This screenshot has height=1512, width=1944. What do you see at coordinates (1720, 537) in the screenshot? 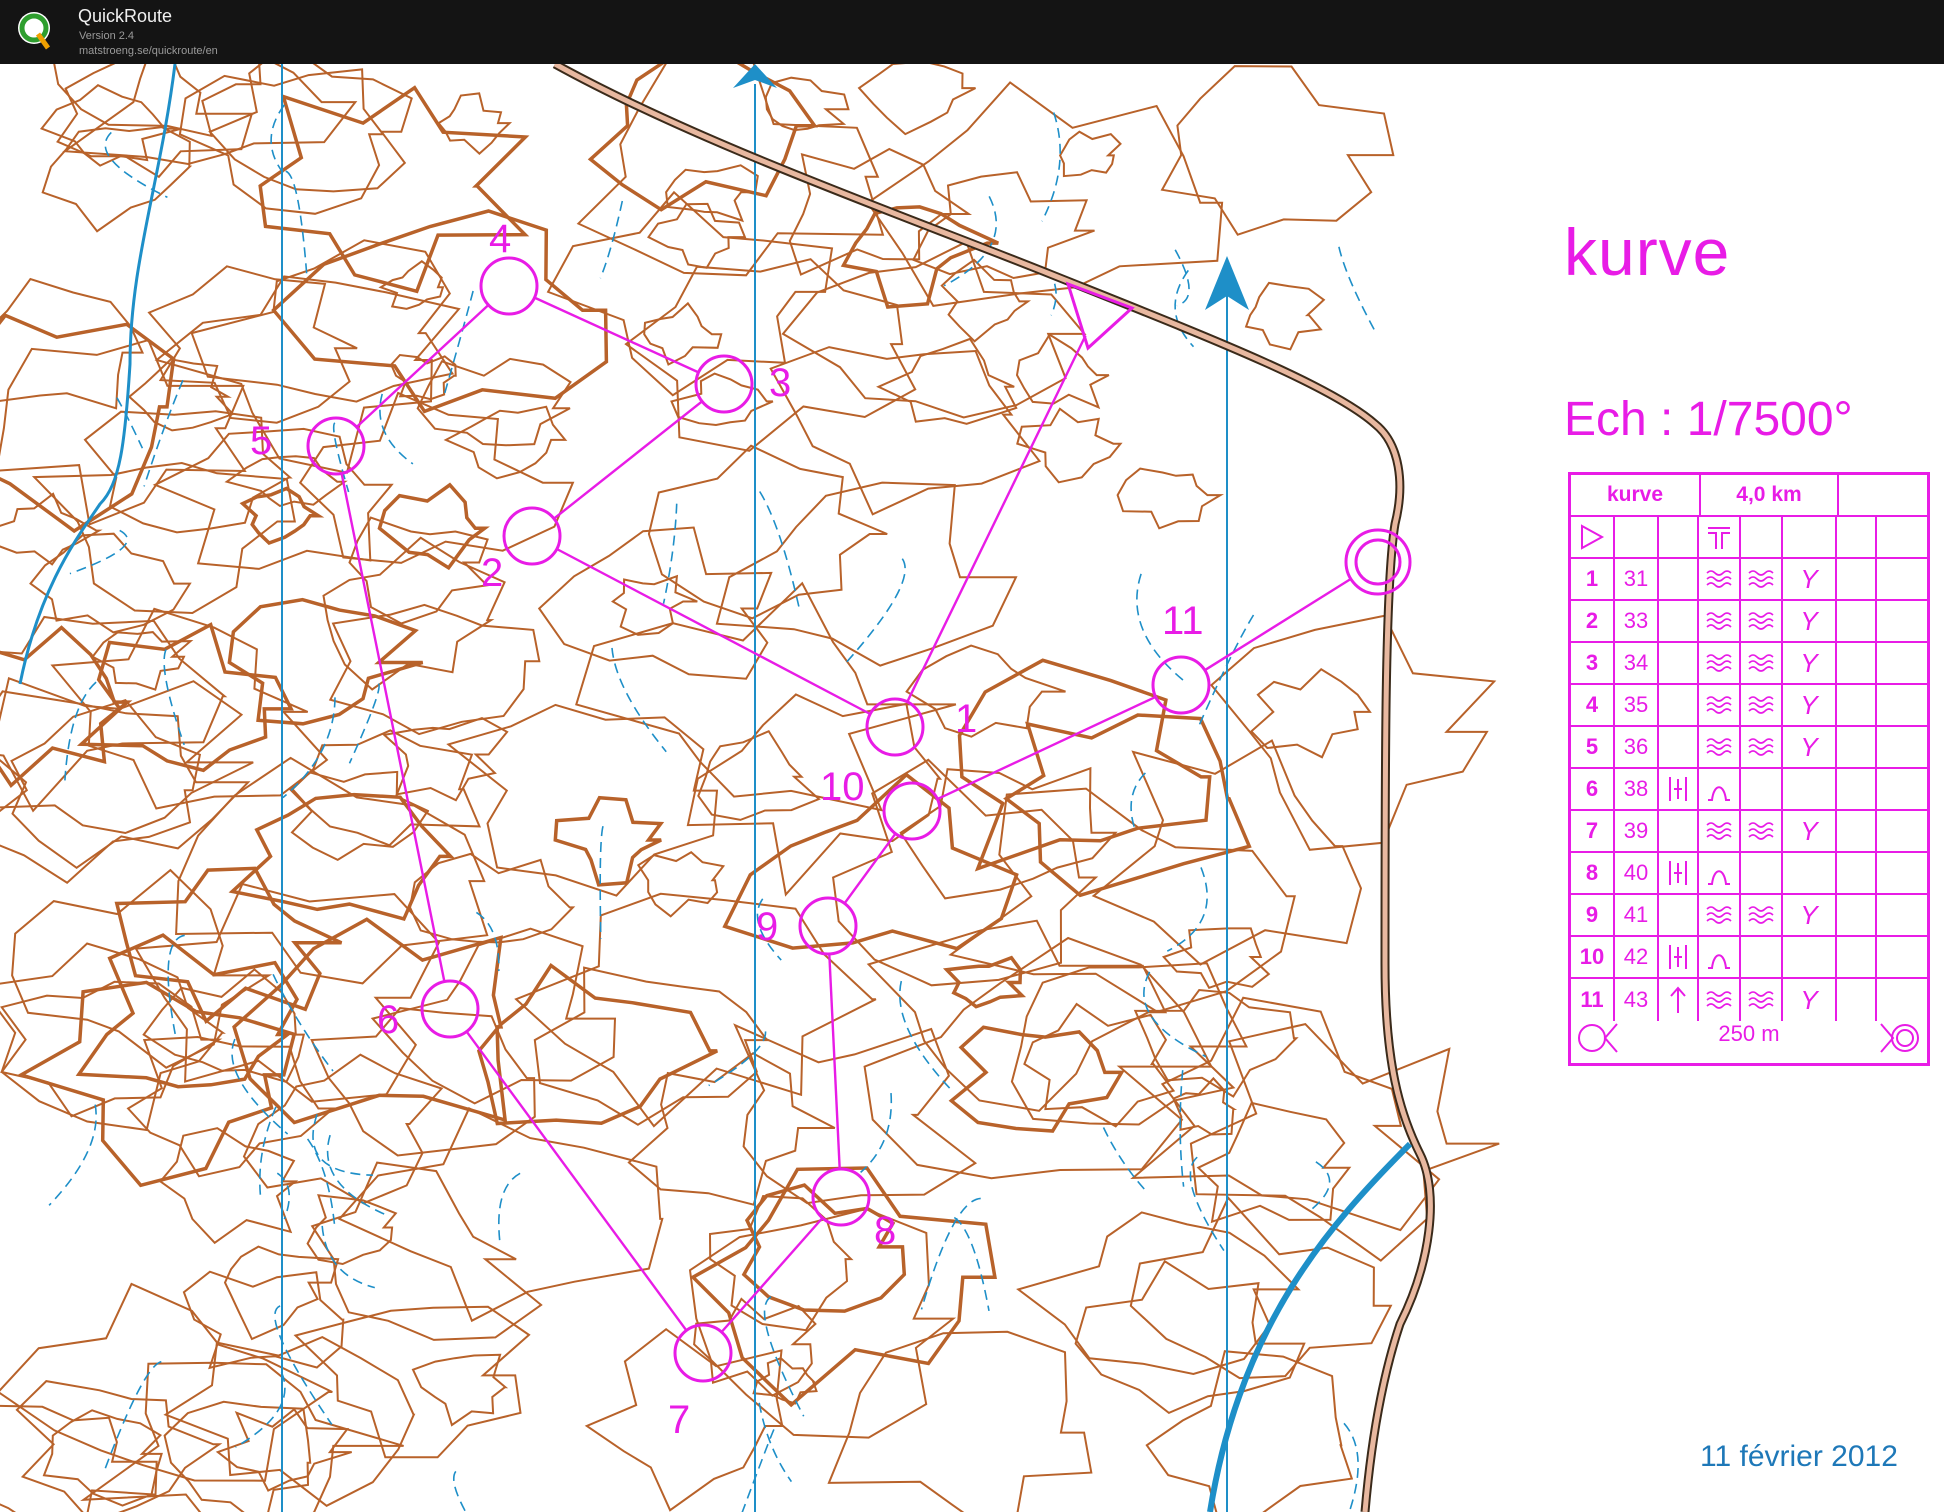
I see `road-junction-icon` at bounding box center [1720, 537].